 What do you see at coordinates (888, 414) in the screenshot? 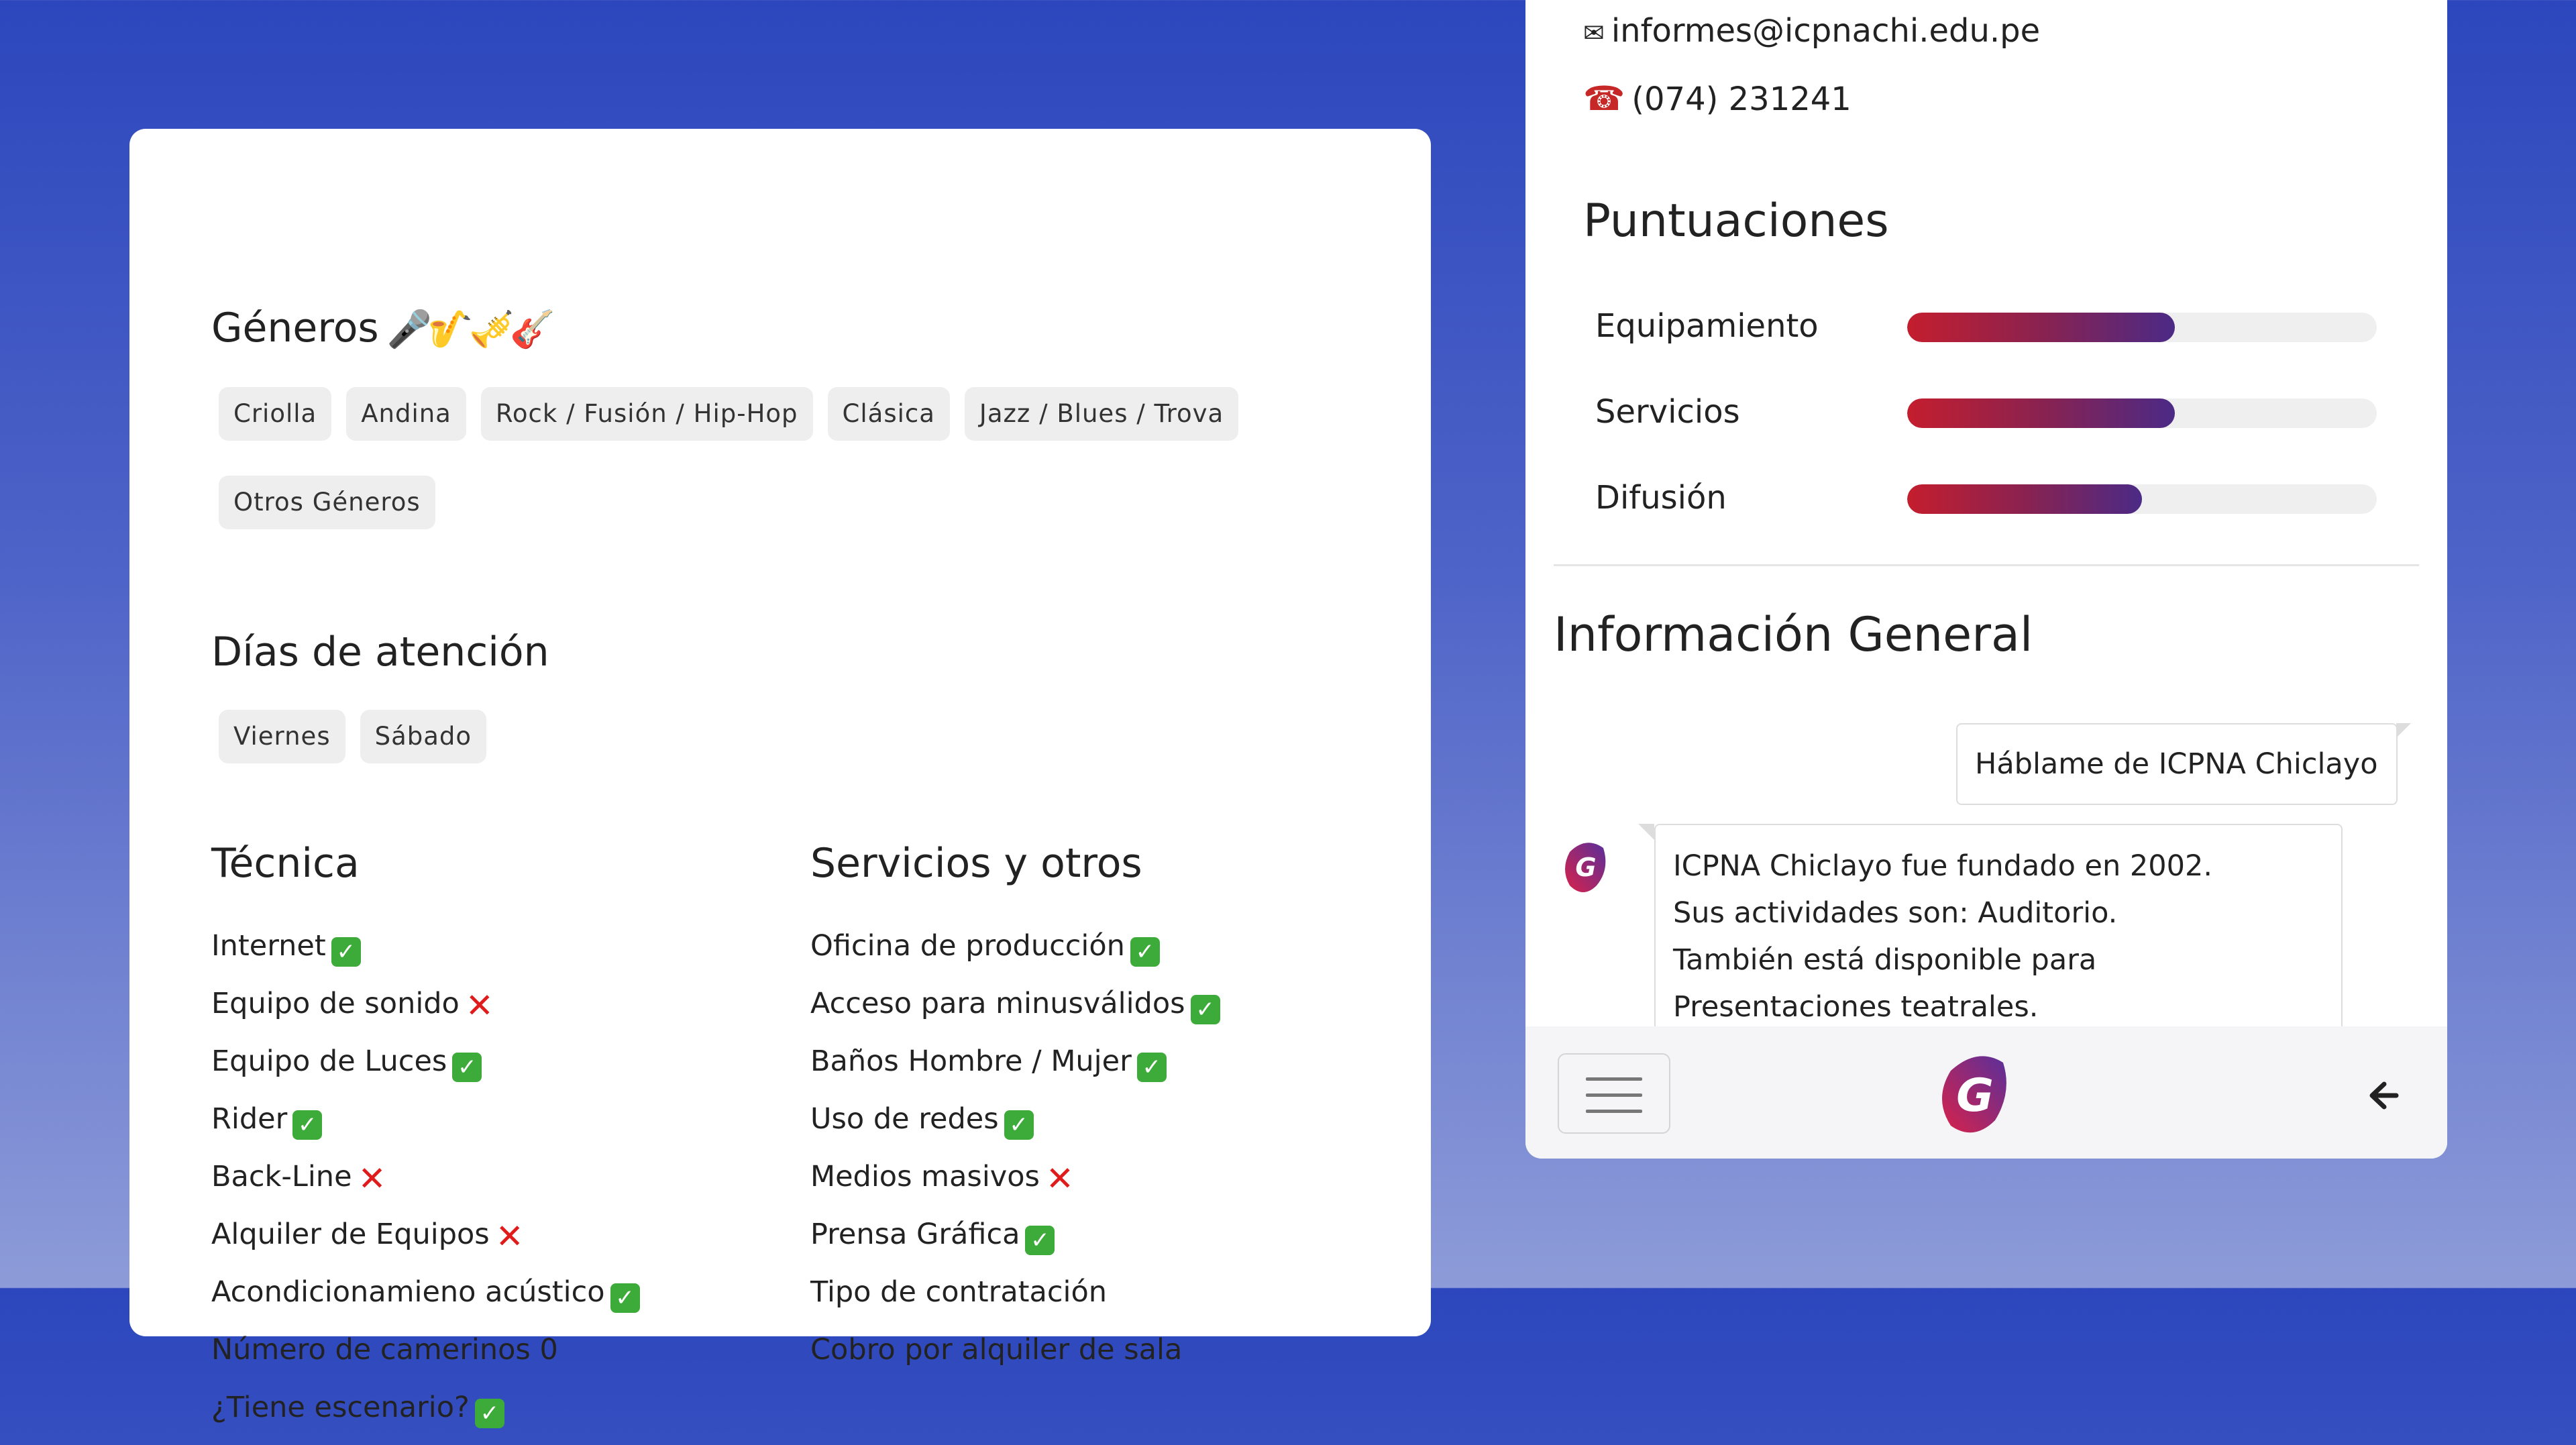
I see `genre-chip: Clásica` at bounding box center [888, 414].